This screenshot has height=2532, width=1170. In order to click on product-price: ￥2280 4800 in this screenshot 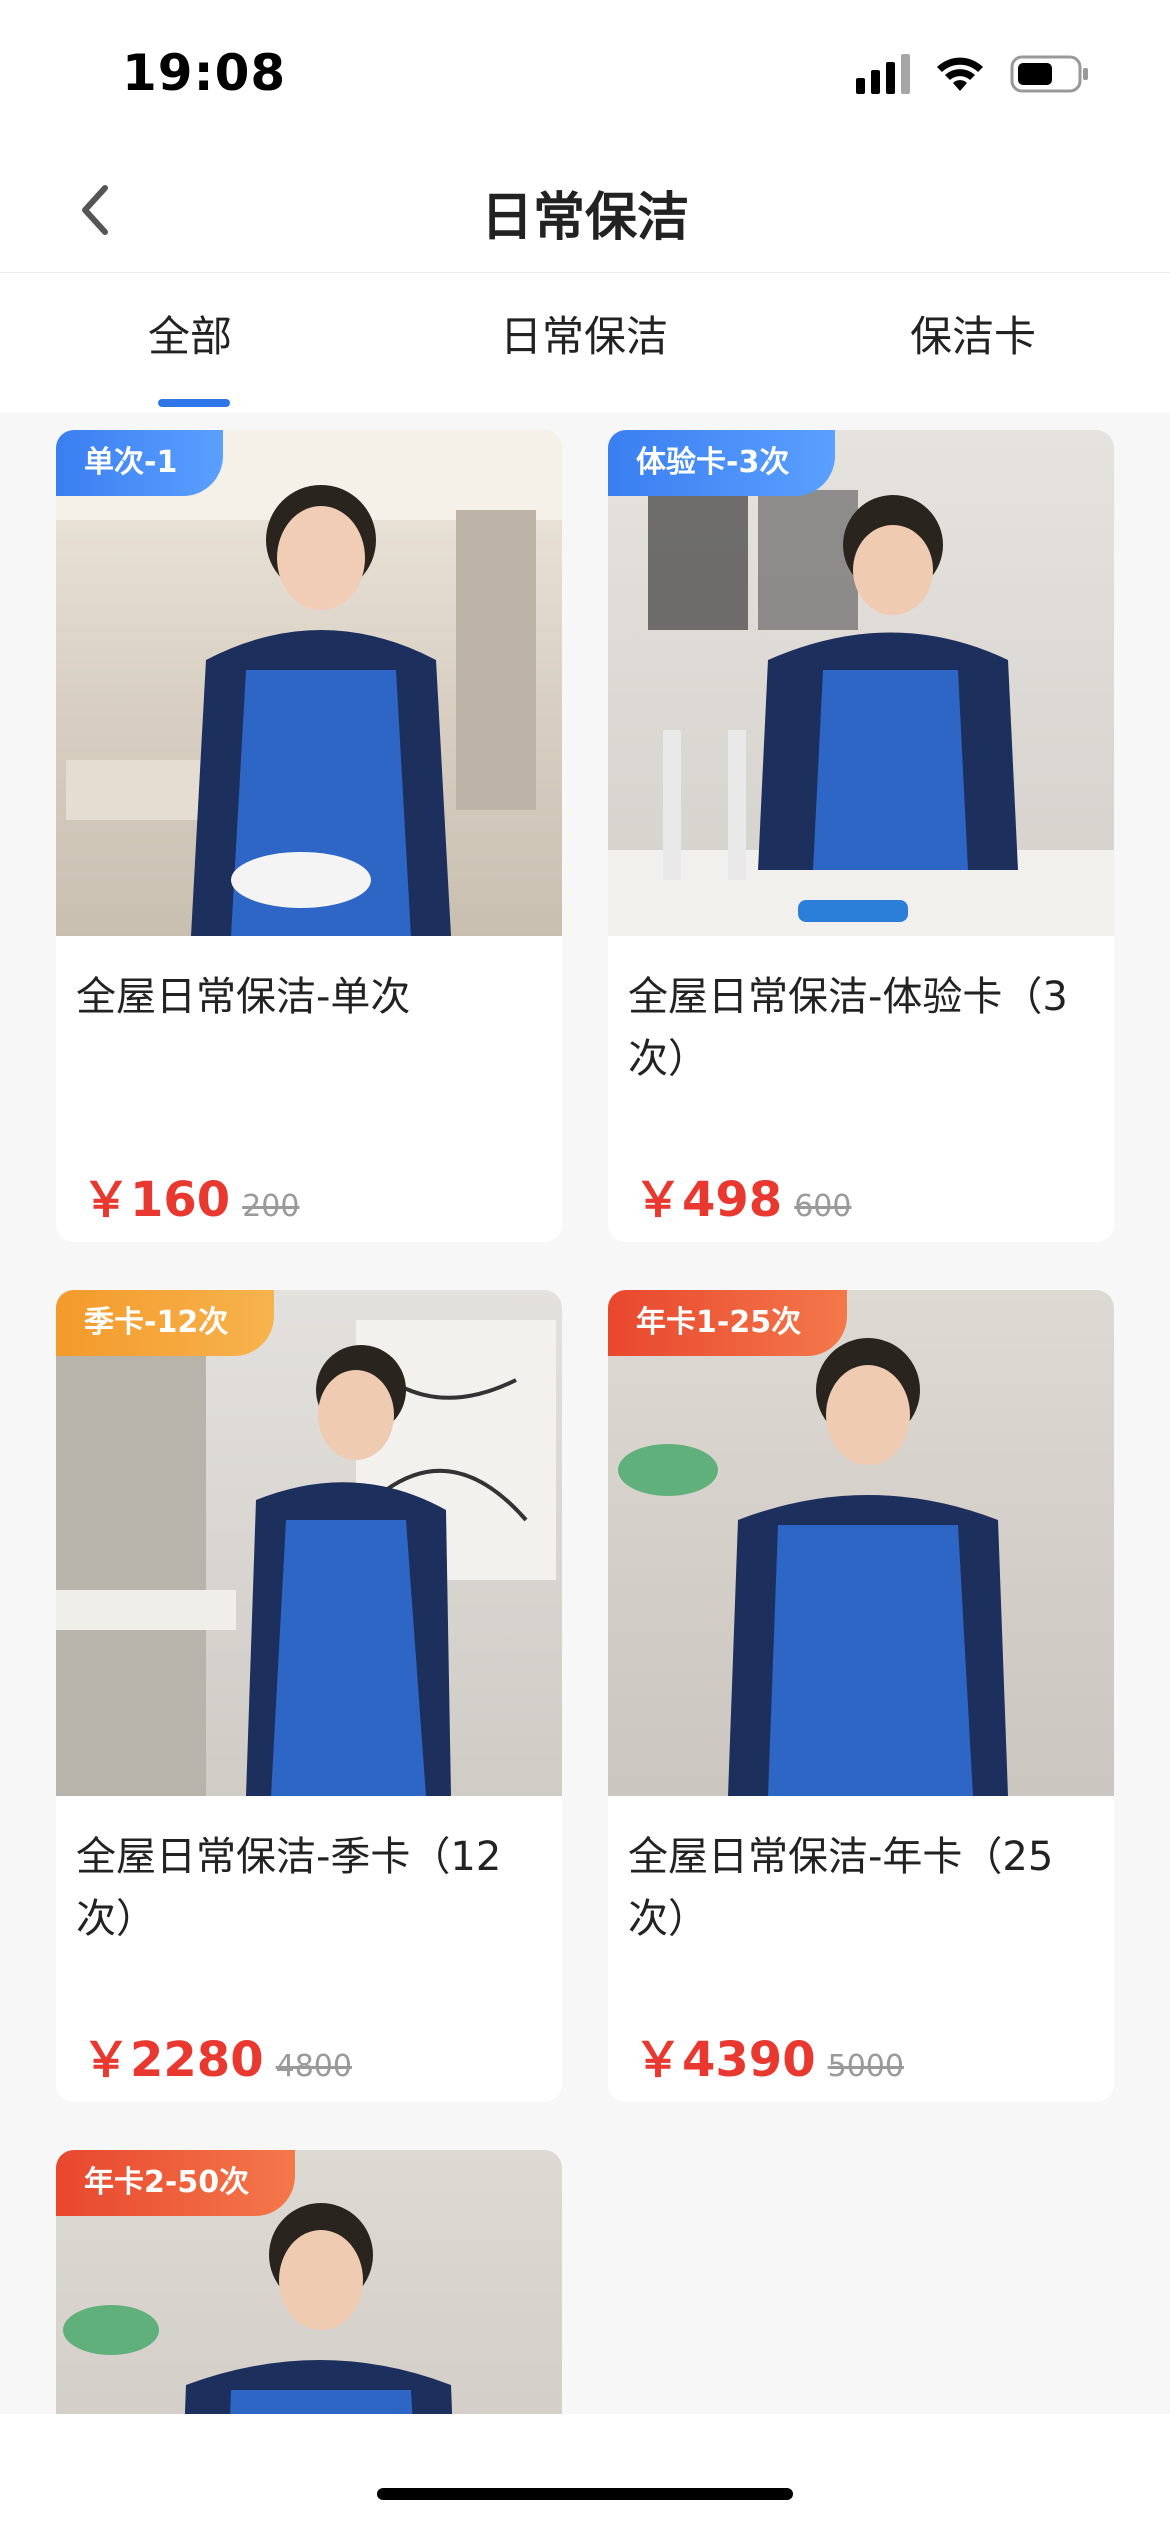, I will do `click(217, 2055)`.